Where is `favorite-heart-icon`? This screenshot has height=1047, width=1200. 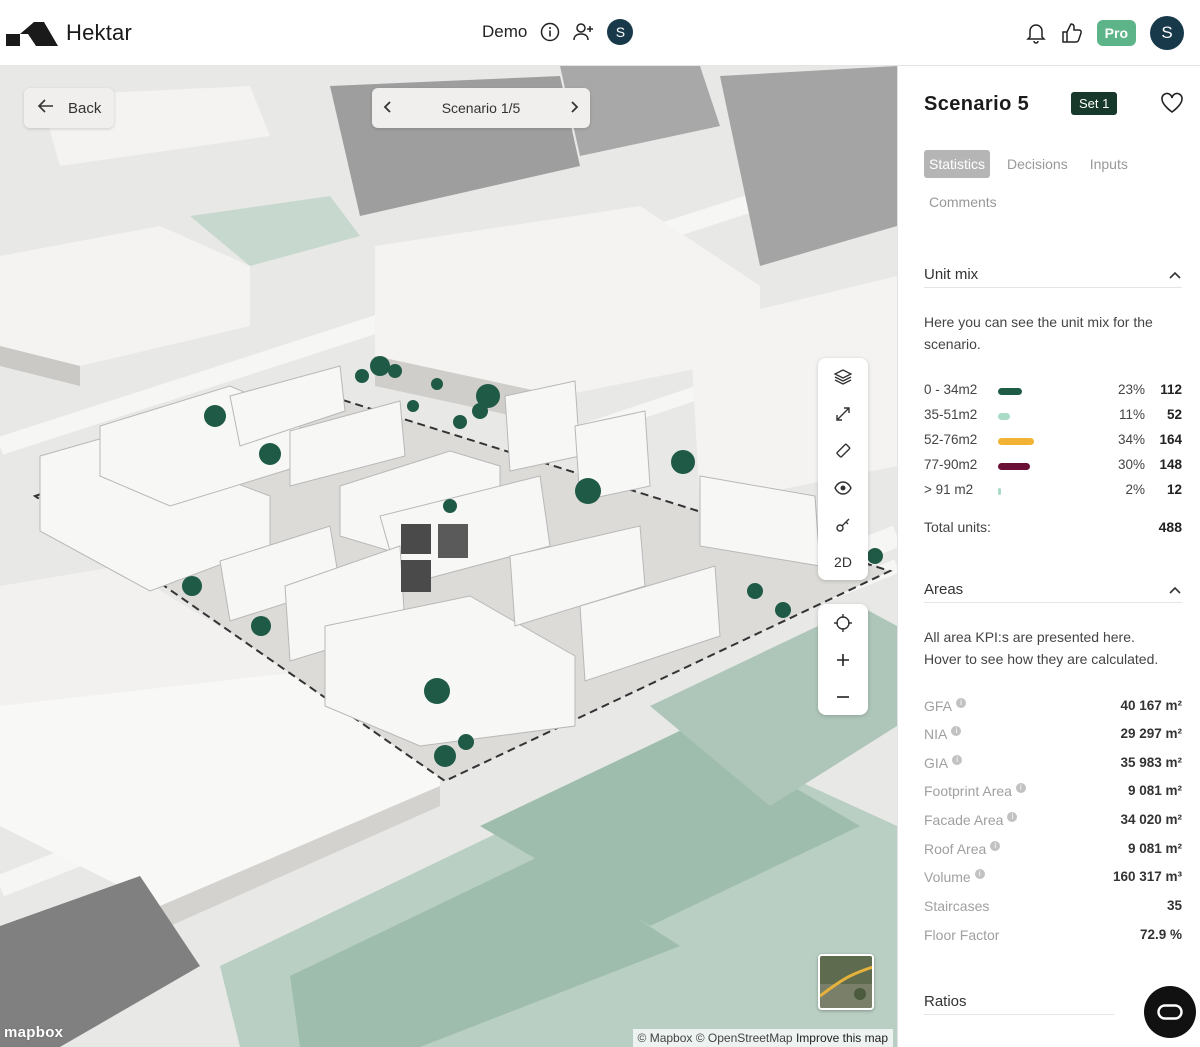 favorite-heart-icon is located at coordinates (1172, 105).